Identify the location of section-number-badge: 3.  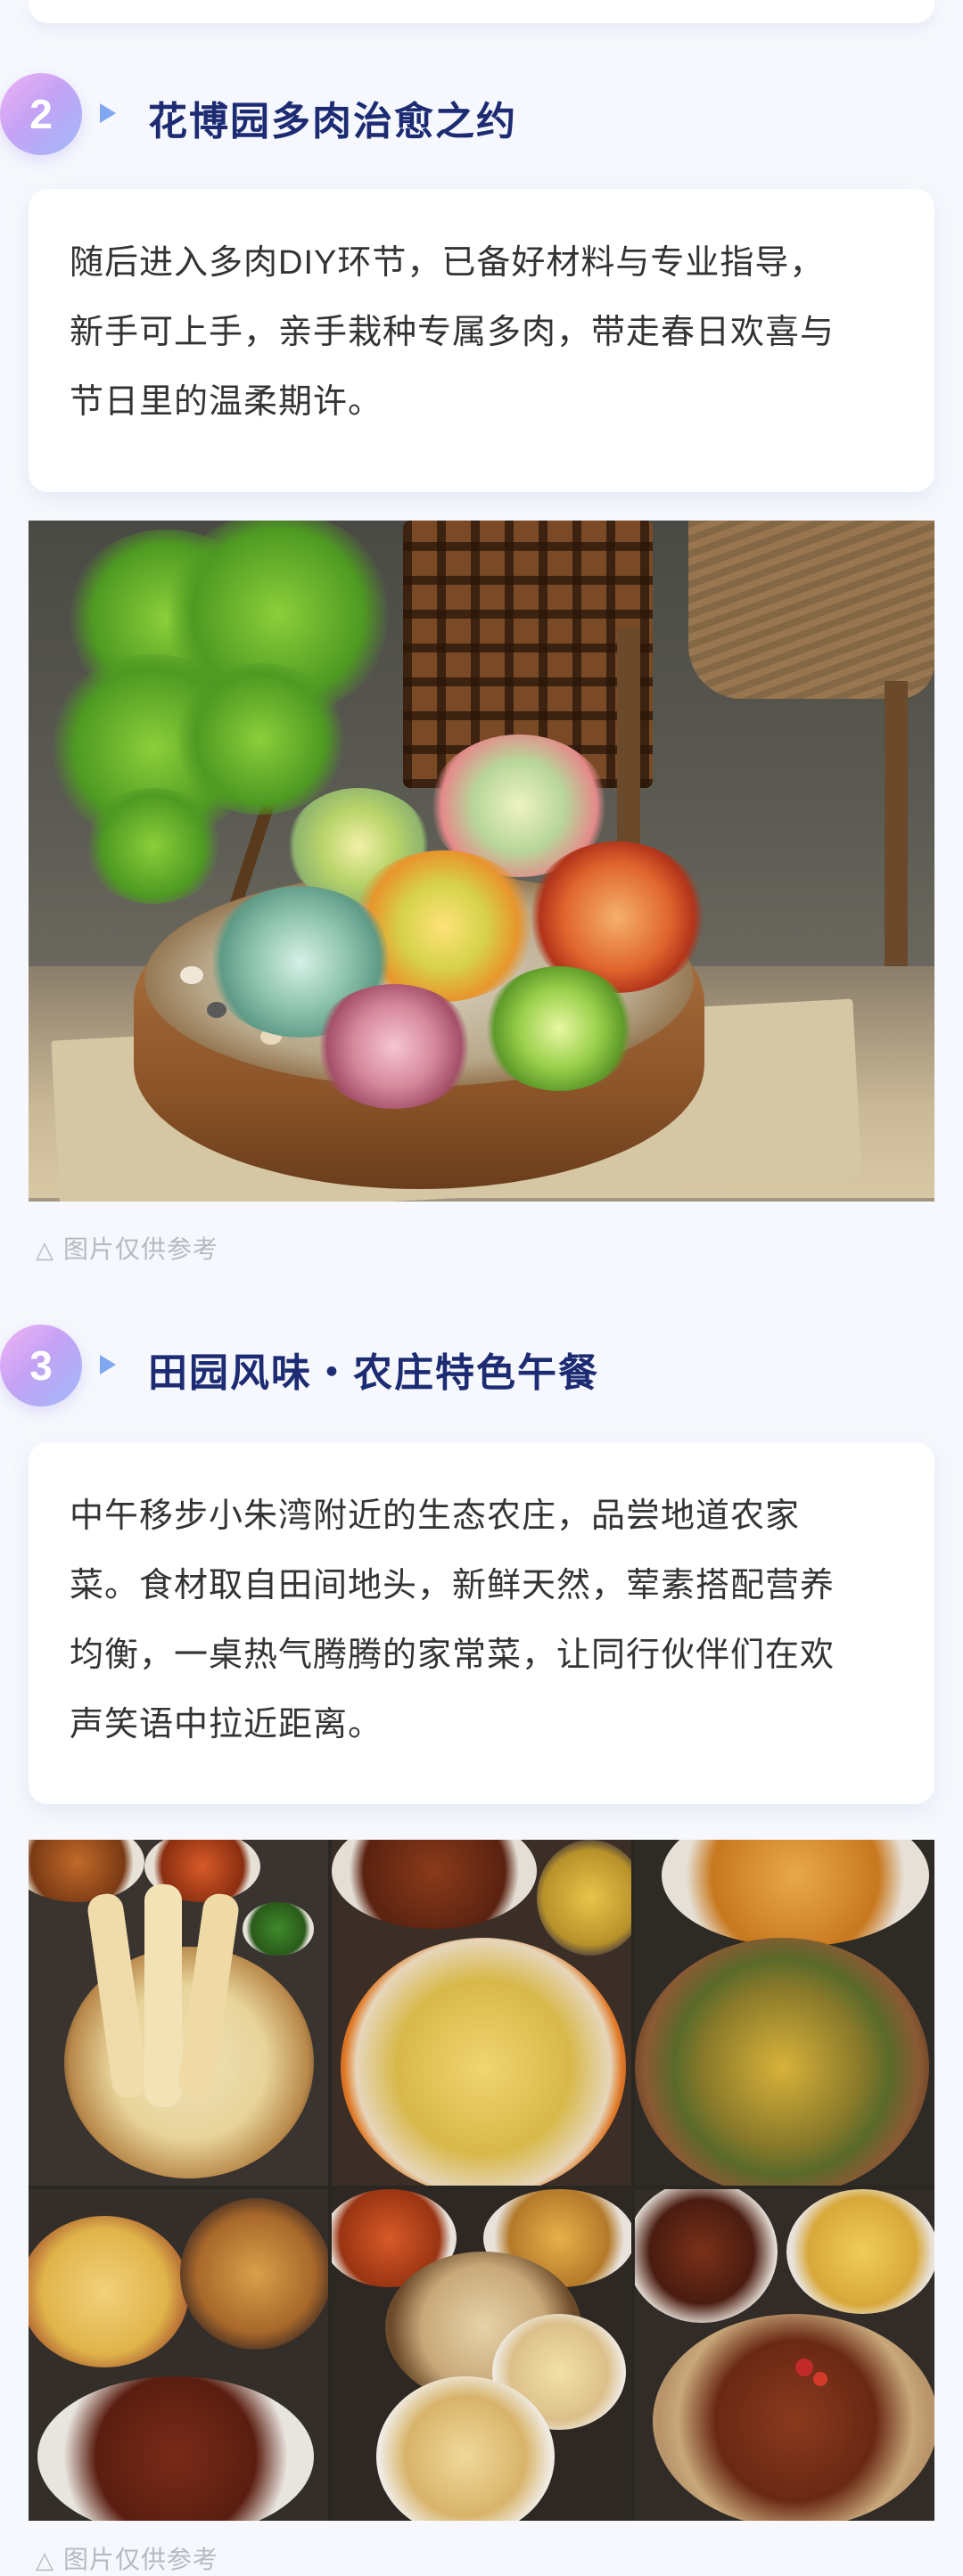
(41, 1366).